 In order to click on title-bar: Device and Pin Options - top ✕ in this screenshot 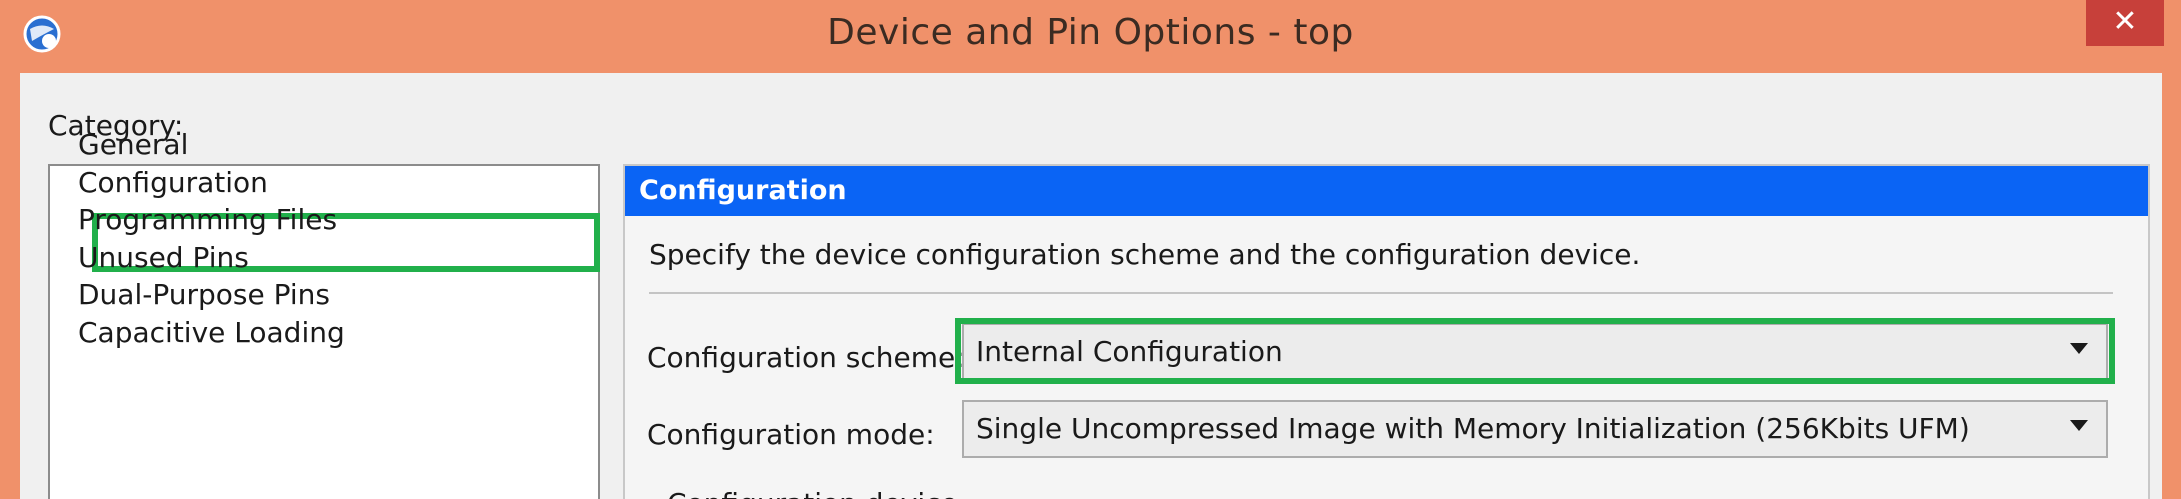, I will do `click(1090, 36)`.